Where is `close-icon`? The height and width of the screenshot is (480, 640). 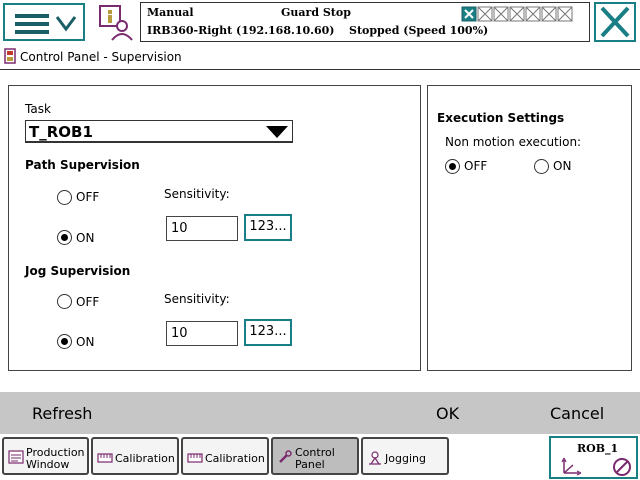
close-icon is located at coordinates (615, 22).